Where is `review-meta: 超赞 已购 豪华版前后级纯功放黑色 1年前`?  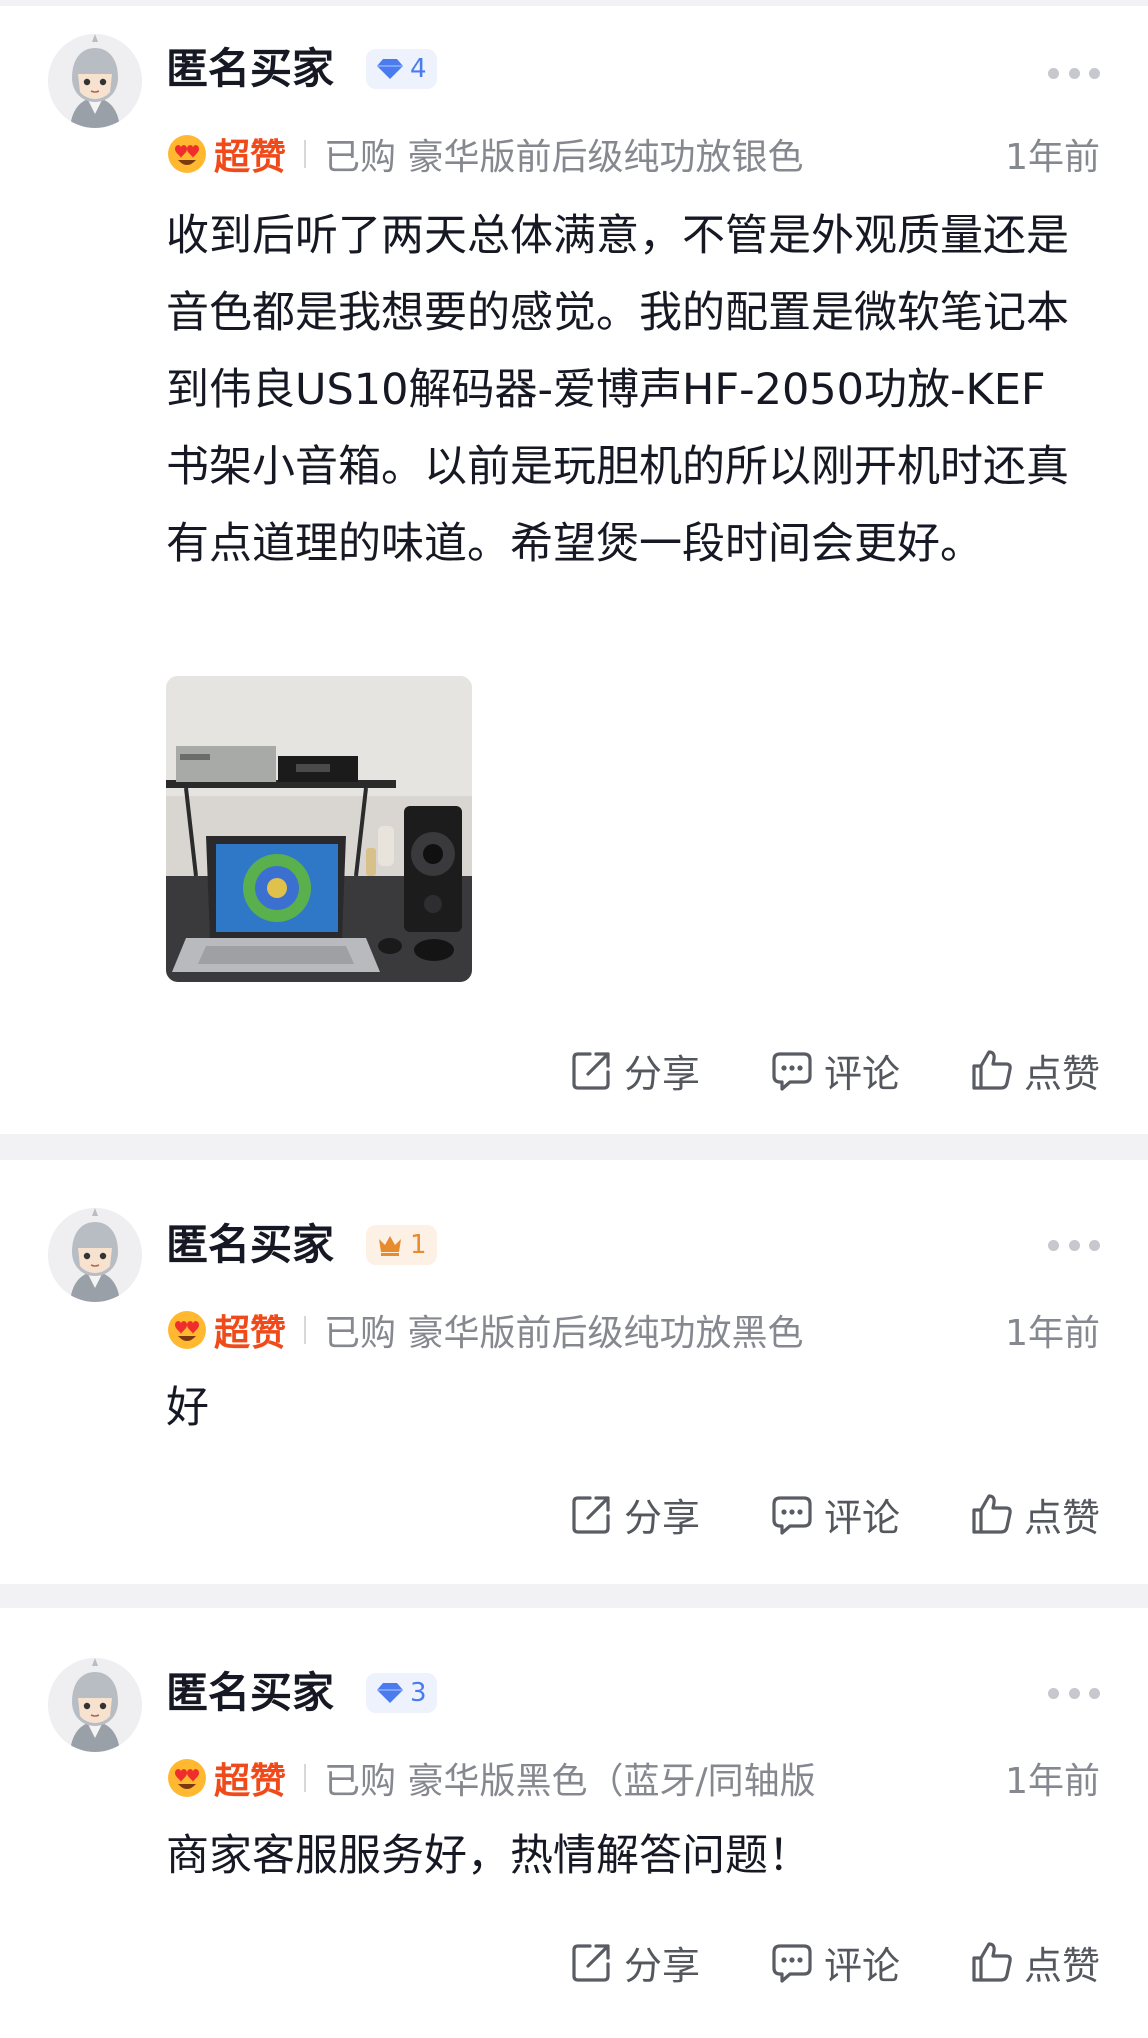
review-meta: 超赞 已购 豪华版前后级纯功放黑色 1年前 is located at coordinates (633, 1330).